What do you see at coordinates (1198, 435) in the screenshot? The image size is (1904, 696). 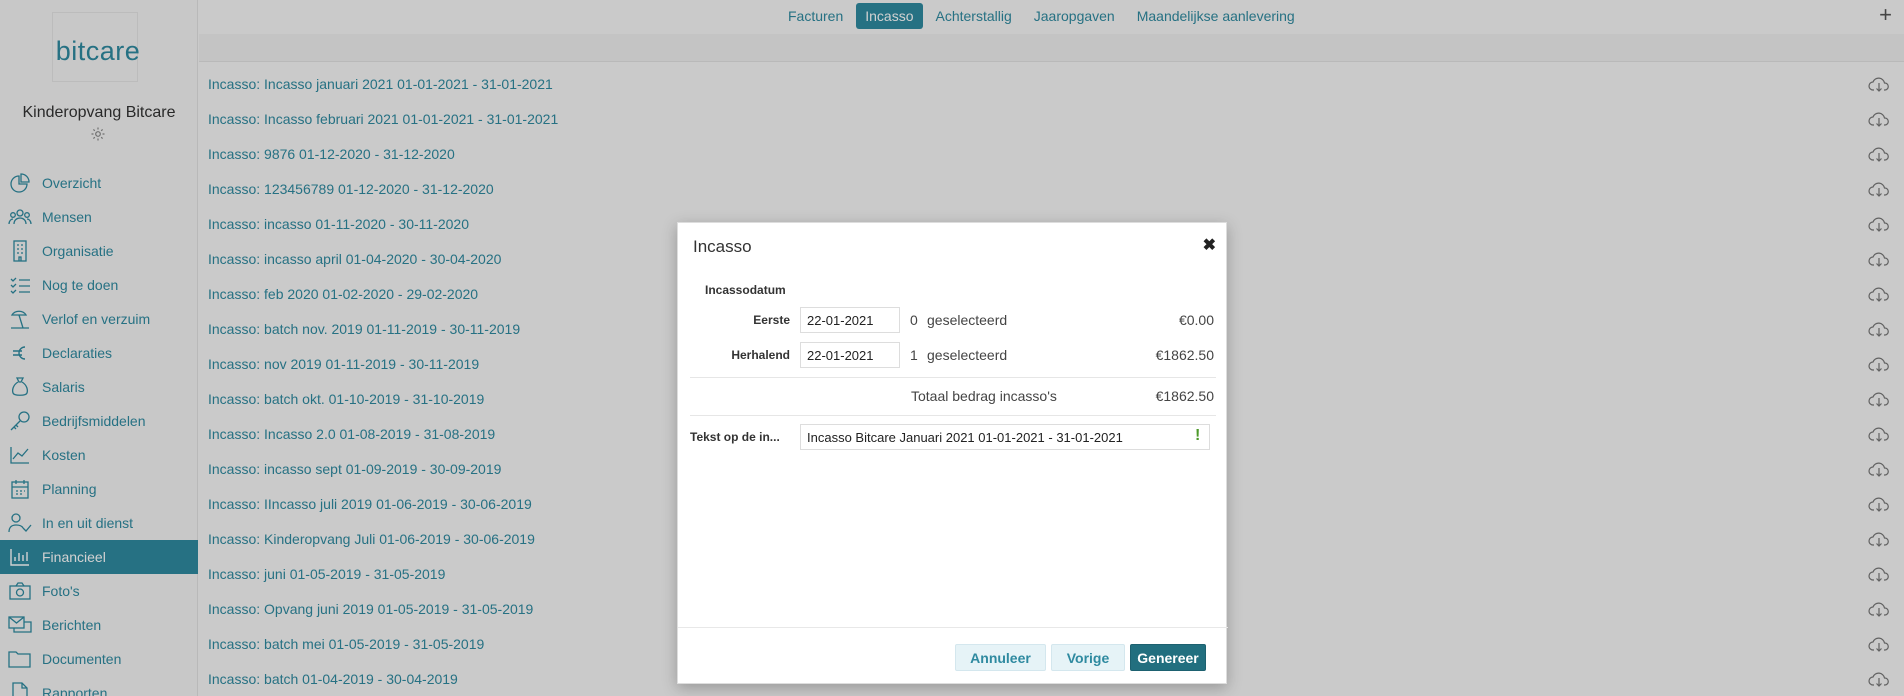 I see `warning-icon: !` at bounding box center [1198, 435].